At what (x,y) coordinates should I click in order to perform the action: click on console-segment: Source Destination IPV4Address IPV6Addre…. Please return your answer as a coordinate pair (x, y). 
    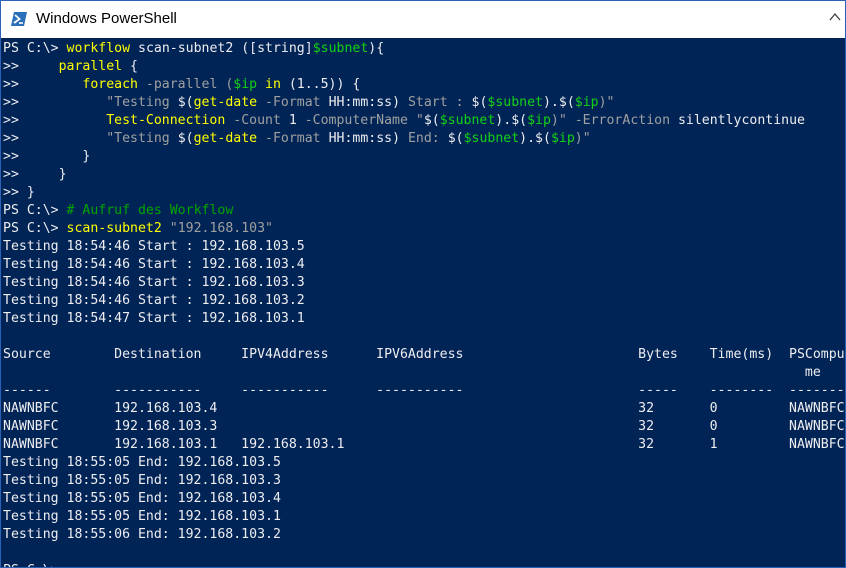
    Looking at the image, I should click on (424, 354).